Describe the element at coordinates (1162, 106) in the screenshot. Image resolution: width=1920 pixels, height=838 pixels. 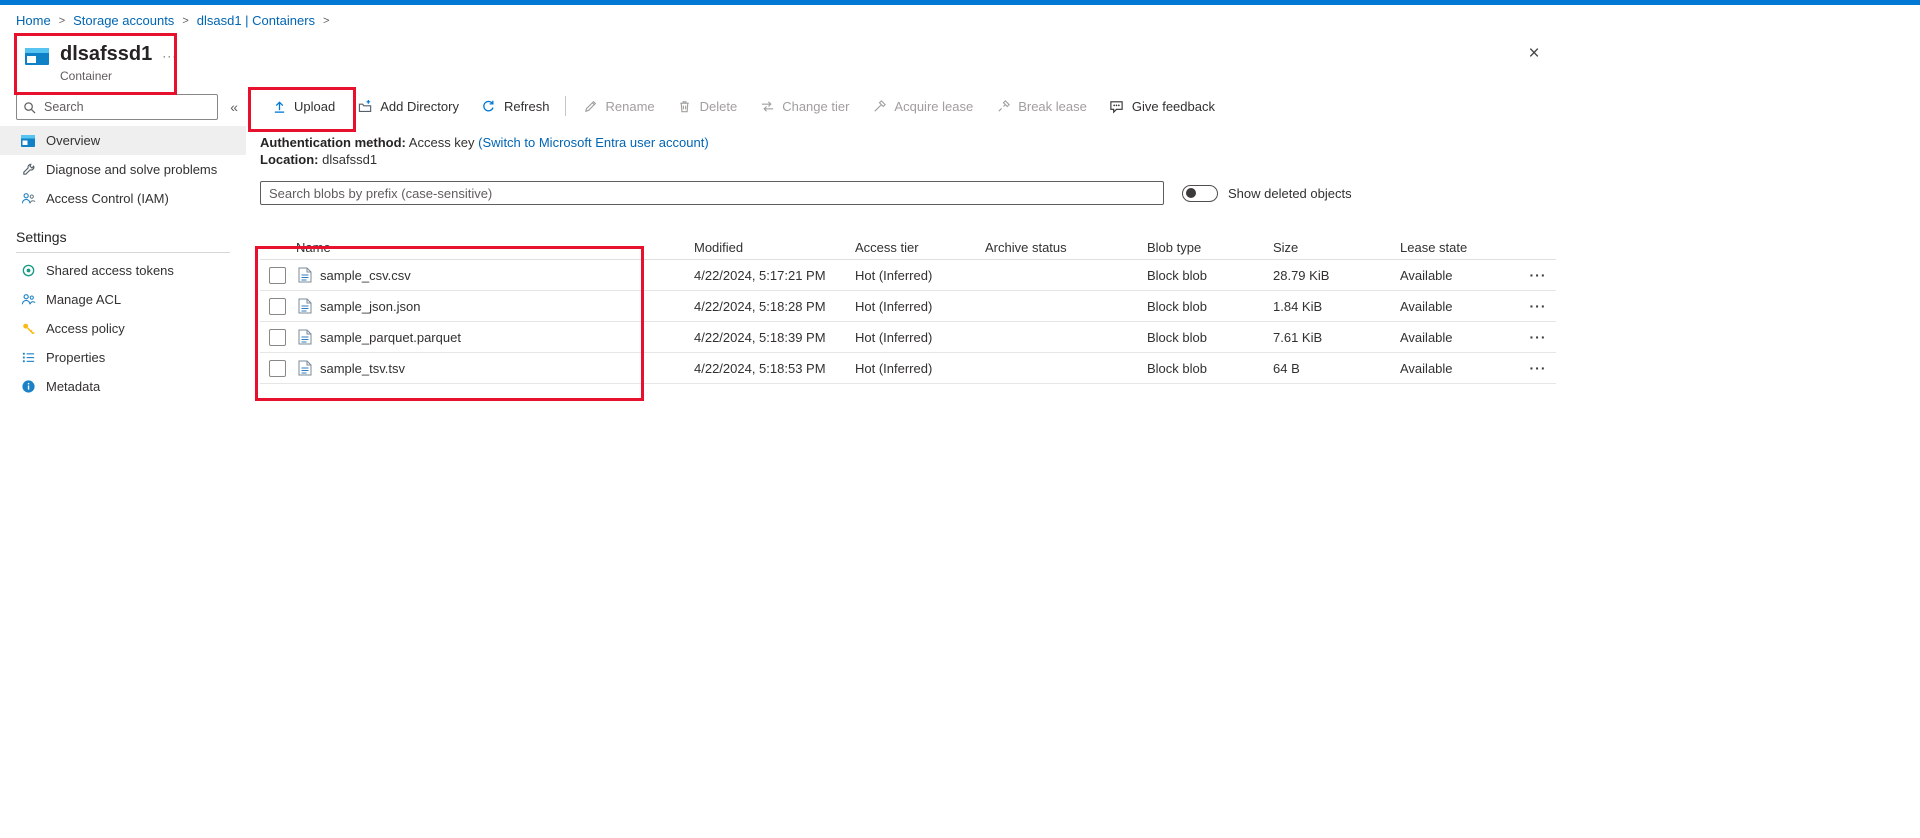
I see `give-feedback-button: Give feedback` at that location.